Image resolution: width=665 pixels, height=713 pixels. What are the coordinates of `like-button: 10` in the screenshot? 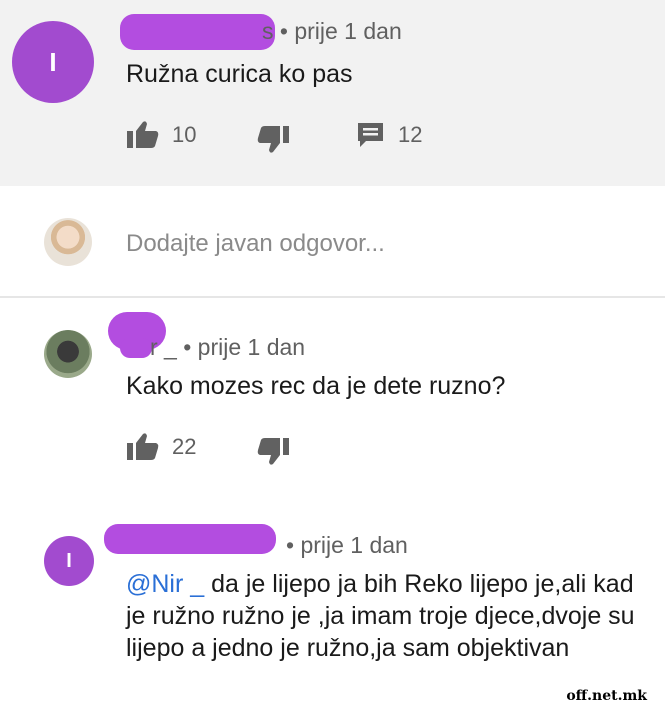 It's located at (161, 135).